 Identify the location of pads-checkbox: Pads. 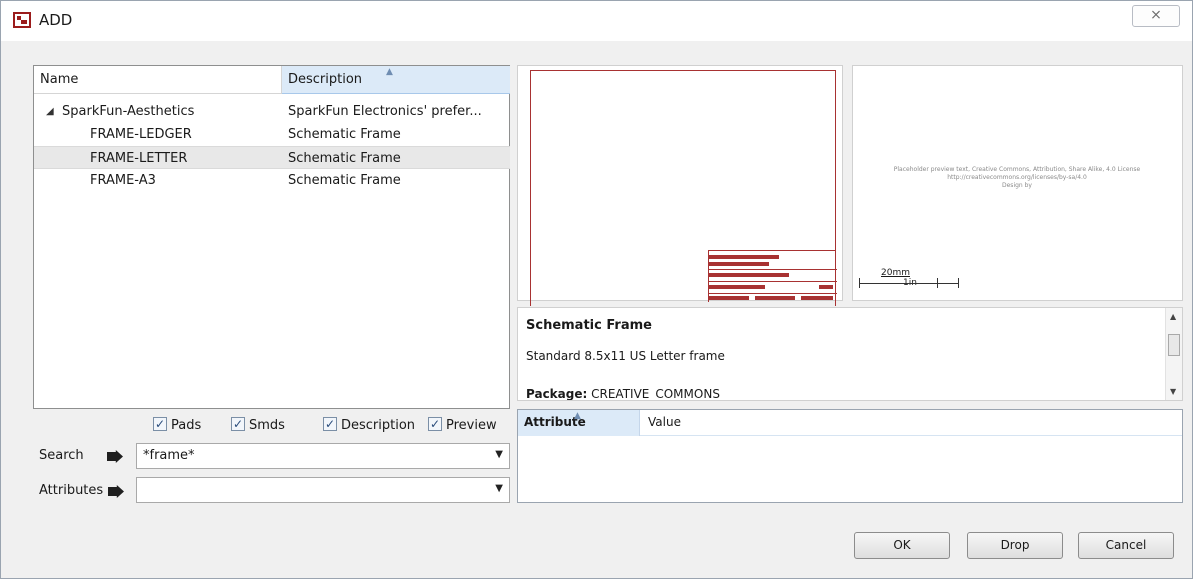
(177, 425).